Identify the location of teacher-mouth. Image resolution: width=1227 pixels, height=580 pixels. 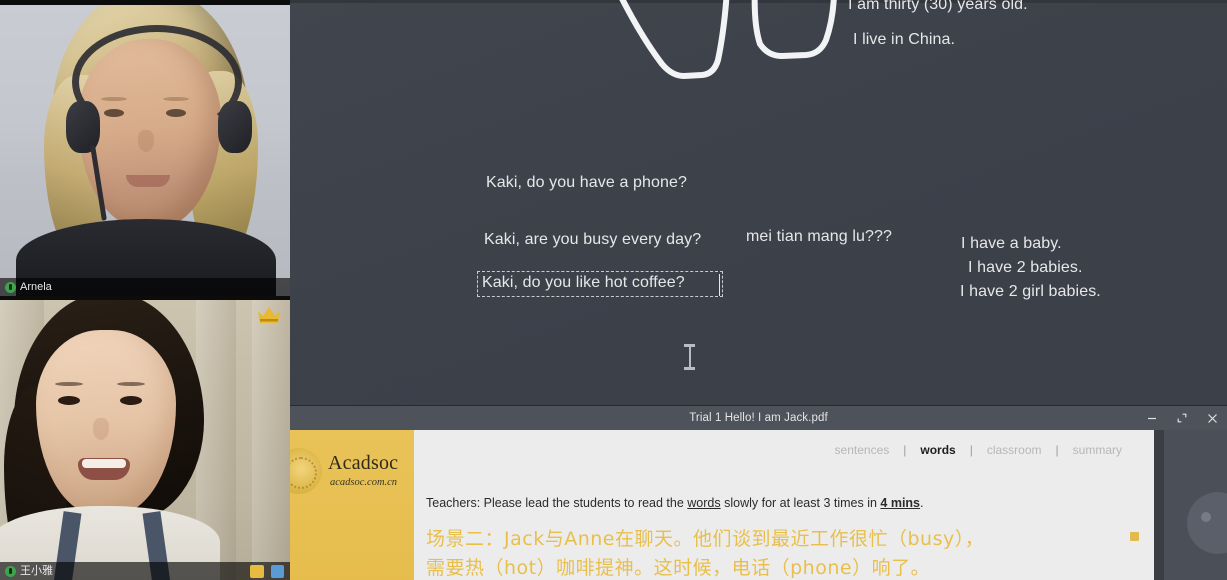
(148, 181).